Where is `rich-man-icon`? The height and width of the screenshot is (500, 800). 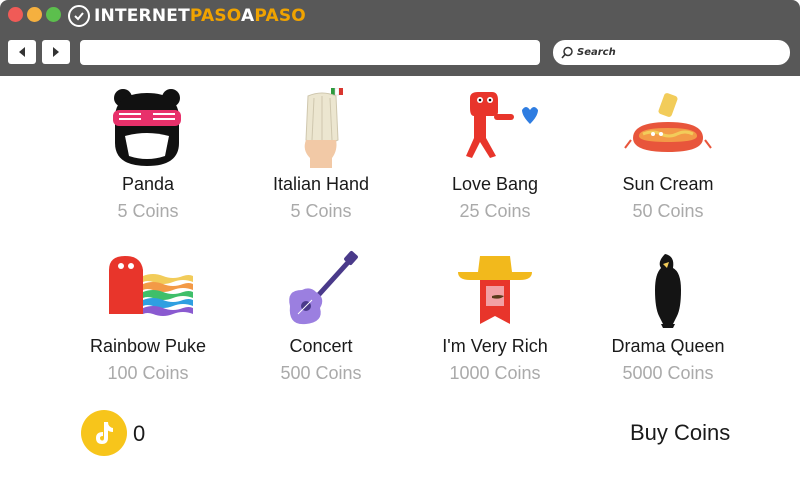
rich-man-icon is located at coordinates (495, 290).